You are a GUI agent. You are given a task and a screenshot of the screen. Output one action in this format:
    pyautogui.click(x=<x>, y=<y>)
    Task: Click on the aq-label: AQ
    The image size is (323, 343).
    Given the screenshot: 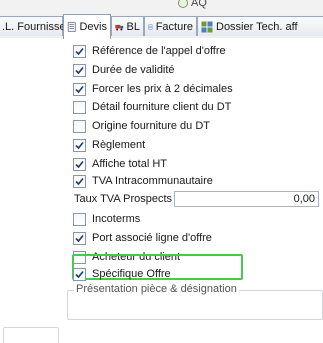 What is the action you would take?
    pyautogui.click(x=199, y=4)
    